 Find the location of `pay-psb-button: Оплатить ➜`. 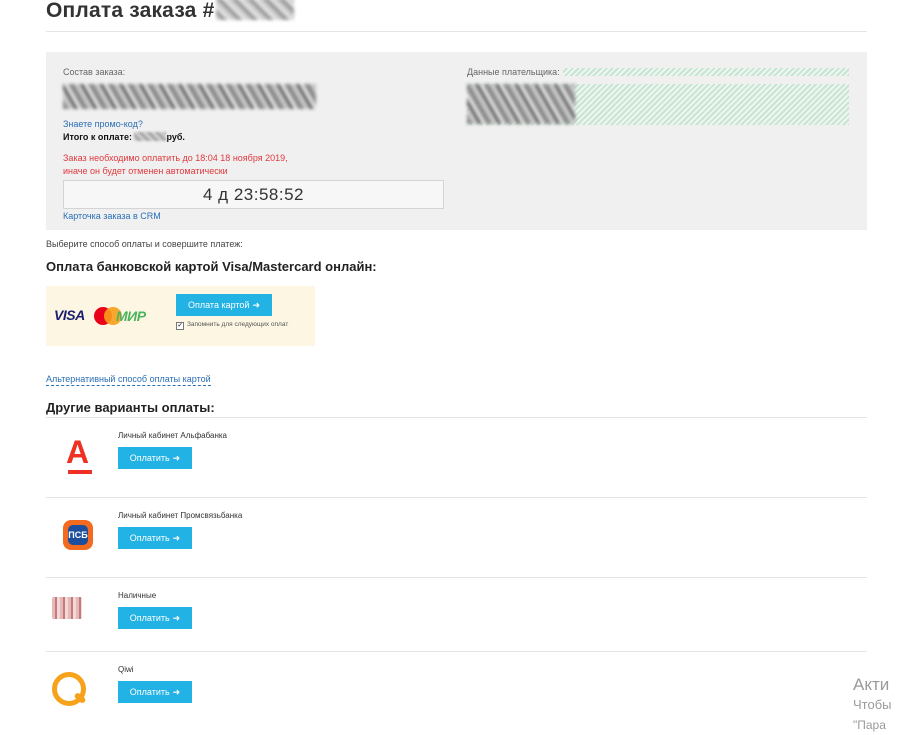

pay-psb-button: Оплатить ➜ is located at coordinates (155, 538).